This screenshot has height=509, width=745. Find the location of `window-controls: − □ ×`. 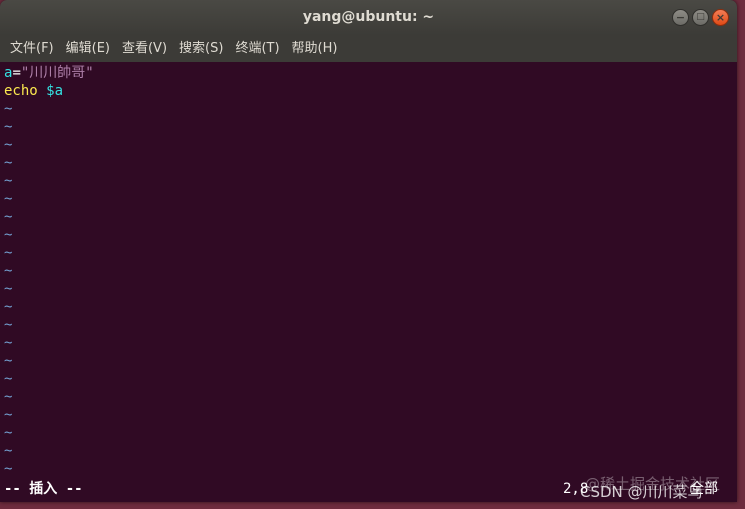

window-controls: − □ × is located at coordinates (700, 17).